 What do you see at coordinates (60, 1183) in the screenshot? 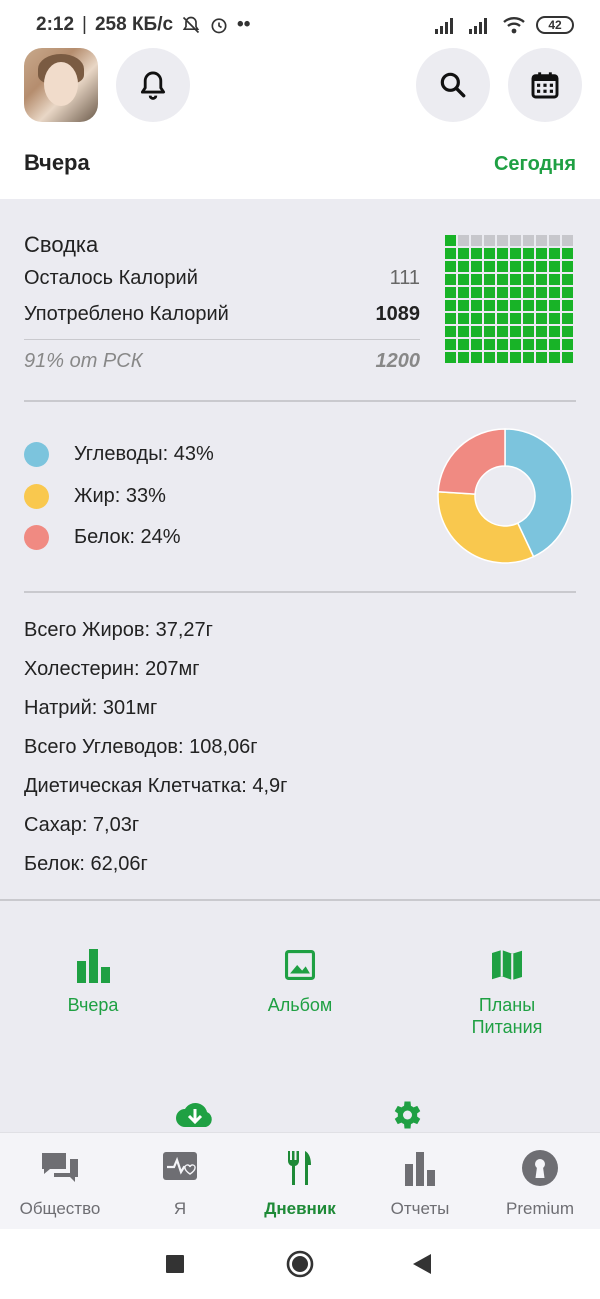
I see `nav-community: Общество` at bounding box center [60, 1183].